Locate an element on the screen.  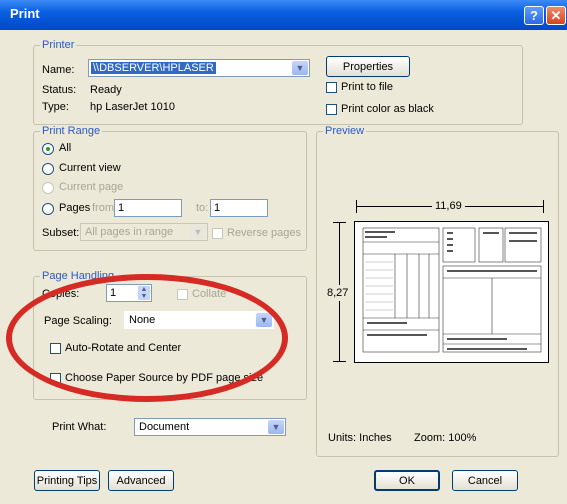
range-current-view-label: Current view is located at coordinates (90, 168).